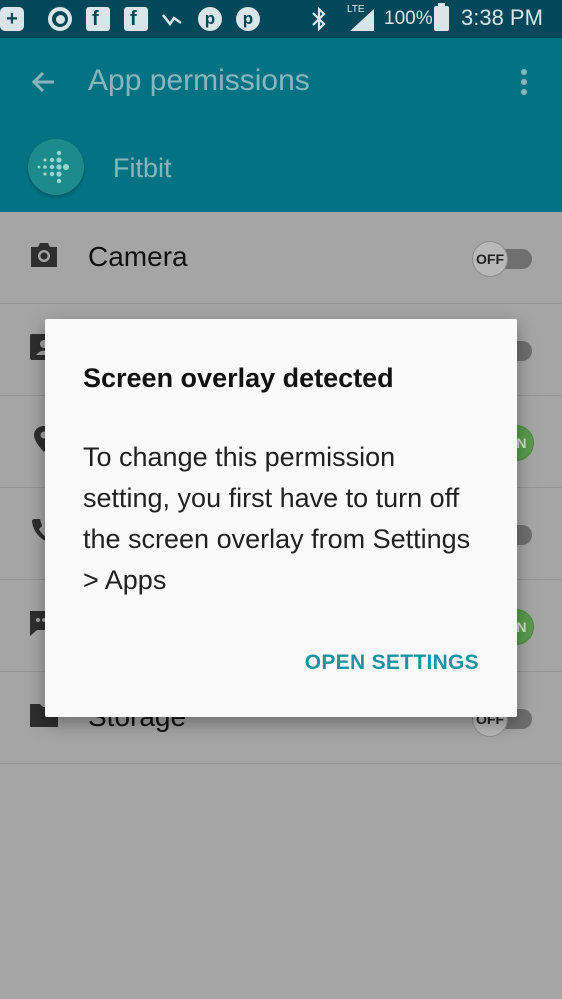 The width and height of the screenshot is (562, 999). Describe the element at coordinates (56, 167) in the screenshot. I see `fitbit-app-icon` at that location.